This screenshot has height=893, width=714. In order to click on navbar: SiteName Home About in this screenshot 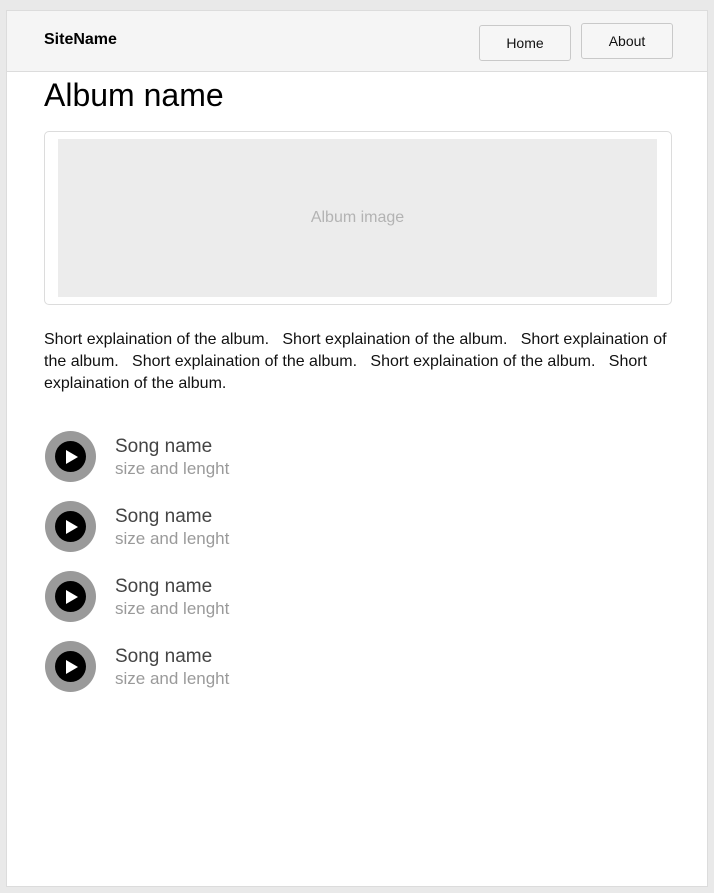, I will do `click(357, 41)`.